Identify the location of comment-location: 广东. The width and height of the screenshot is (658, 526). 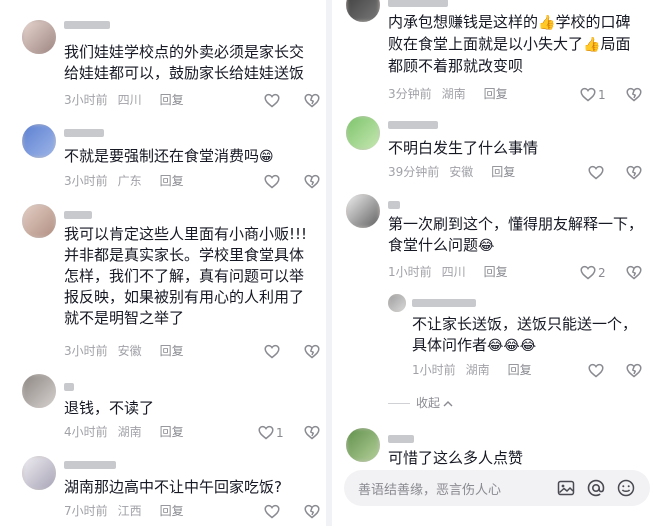
(129, 181).